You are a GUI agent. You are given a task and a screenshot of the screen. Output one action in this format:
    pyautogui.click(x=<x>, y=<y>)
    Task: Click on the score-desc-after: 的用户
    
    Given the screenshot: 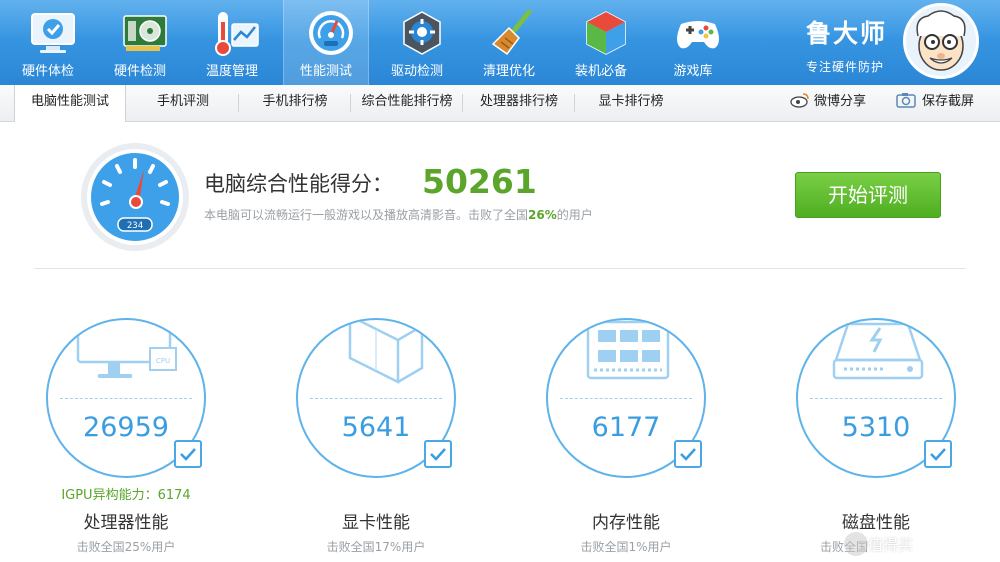 What is the action you would take?
    pyautogui.click(x=574, y=215)
    